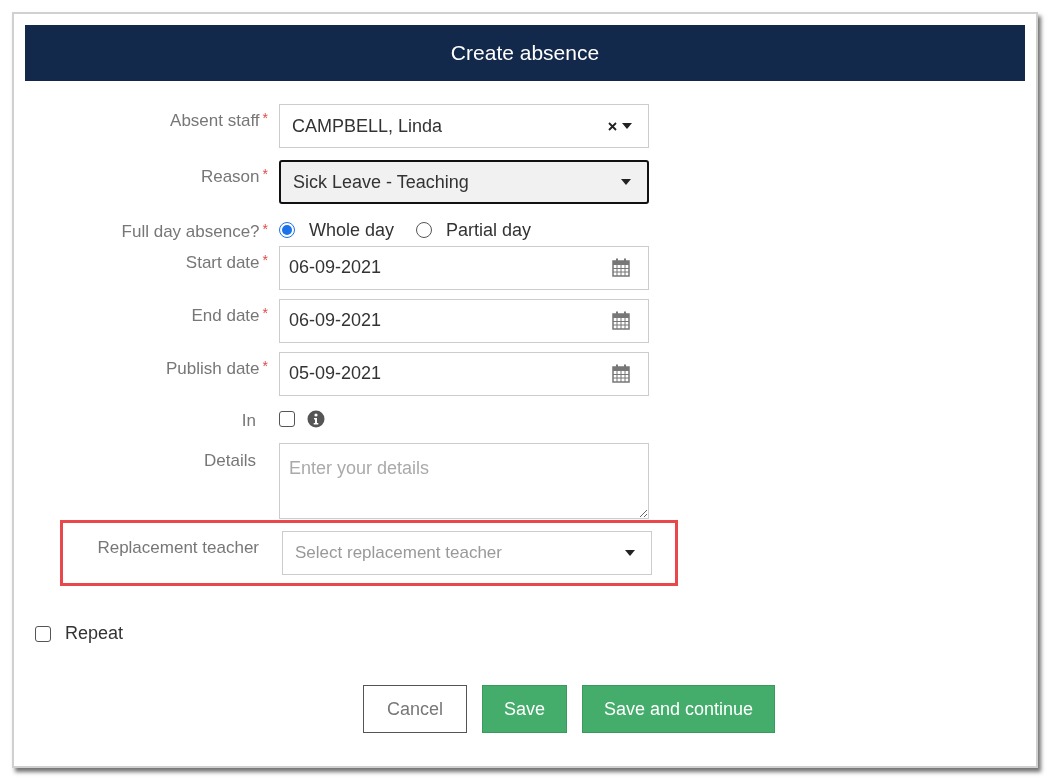 This screenshot has width=1061, height=784. Describe the element at coordinates (474, 230) in the screenshot. I see `radio-option: Partial day` at that location.